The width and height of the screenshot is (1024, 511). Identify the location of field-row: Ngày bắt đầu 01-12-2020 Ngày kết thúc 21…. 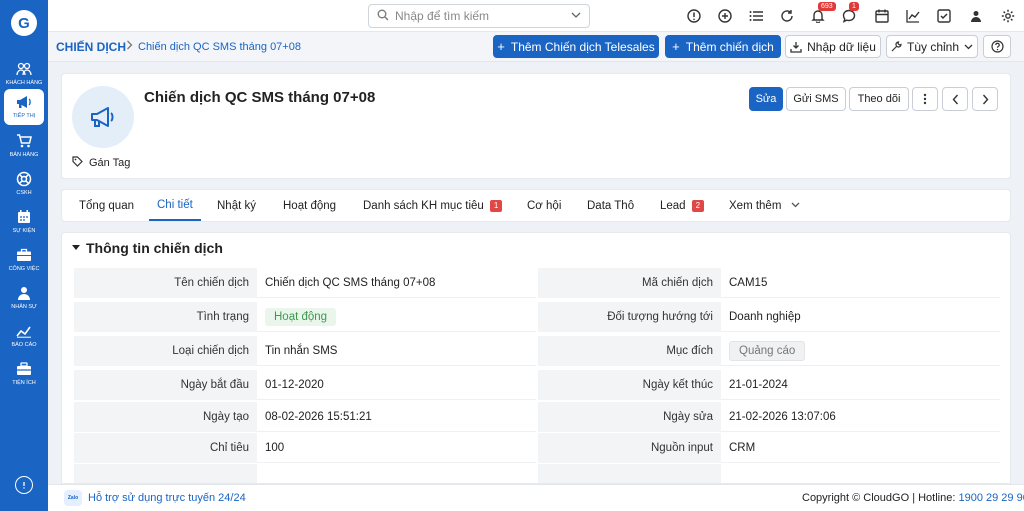
(537, 385).